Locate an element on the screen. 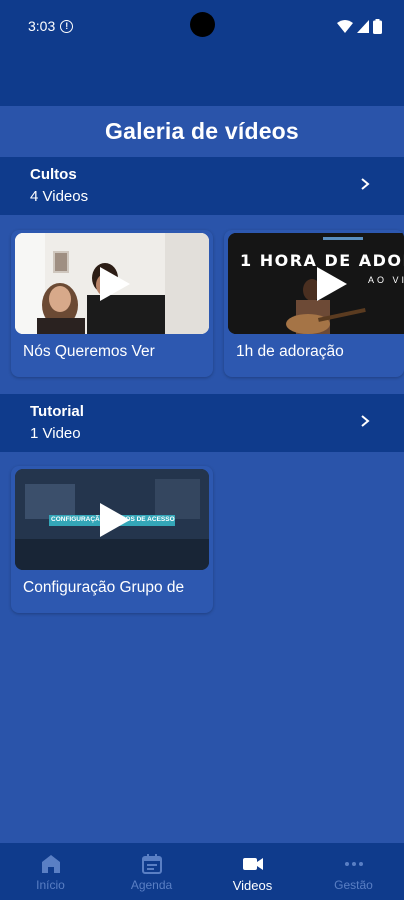 Image resolution: width=404 pixels, height=900 pixels. nav-item-videos: Videos is located at coordinates (252, 871).